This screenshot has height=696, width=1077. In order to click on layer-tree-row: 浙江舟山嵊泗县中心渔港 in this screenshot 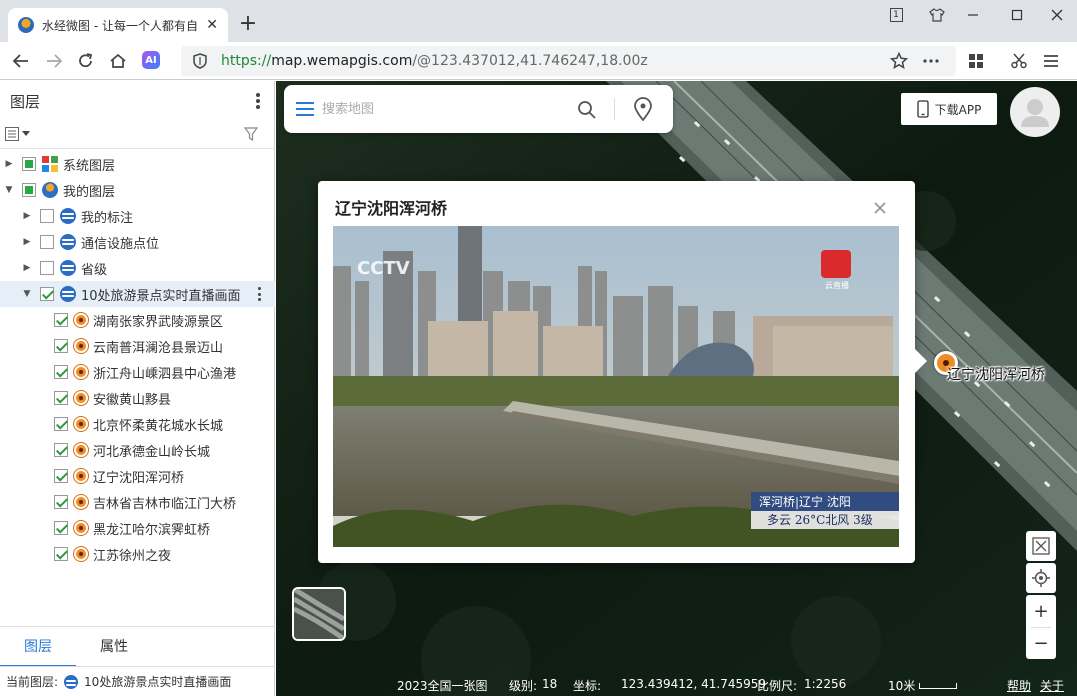, I will do `click(137, 372)`.